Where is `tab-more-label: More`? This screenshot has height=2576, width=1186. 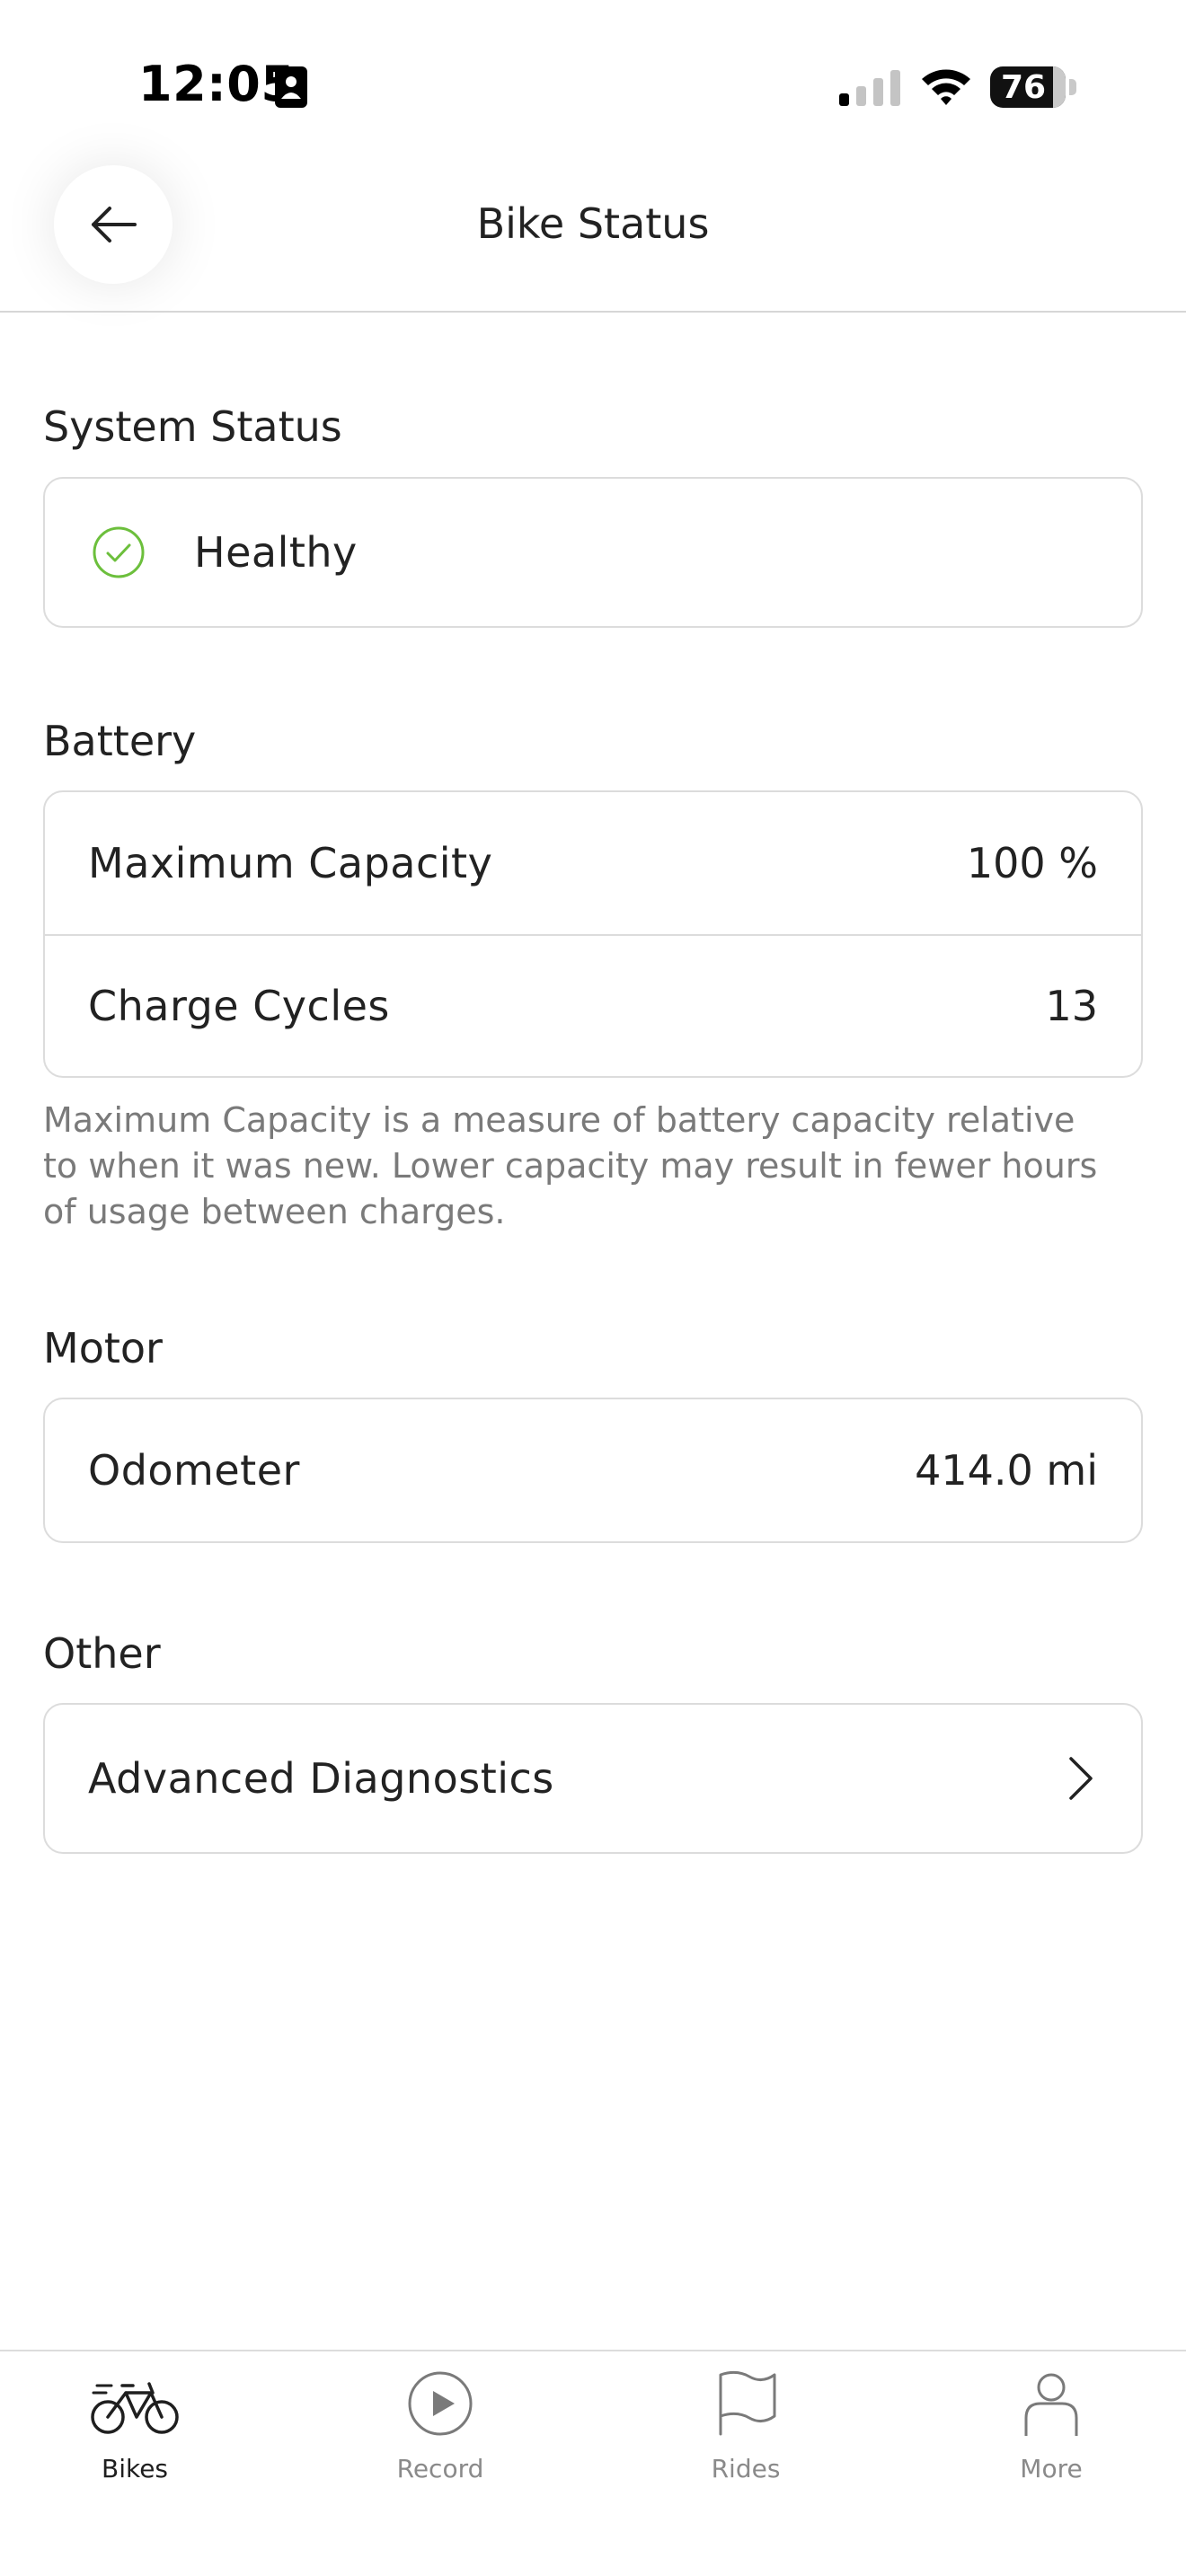
tab-more-label: More is located at coordinates (1051, 2468).